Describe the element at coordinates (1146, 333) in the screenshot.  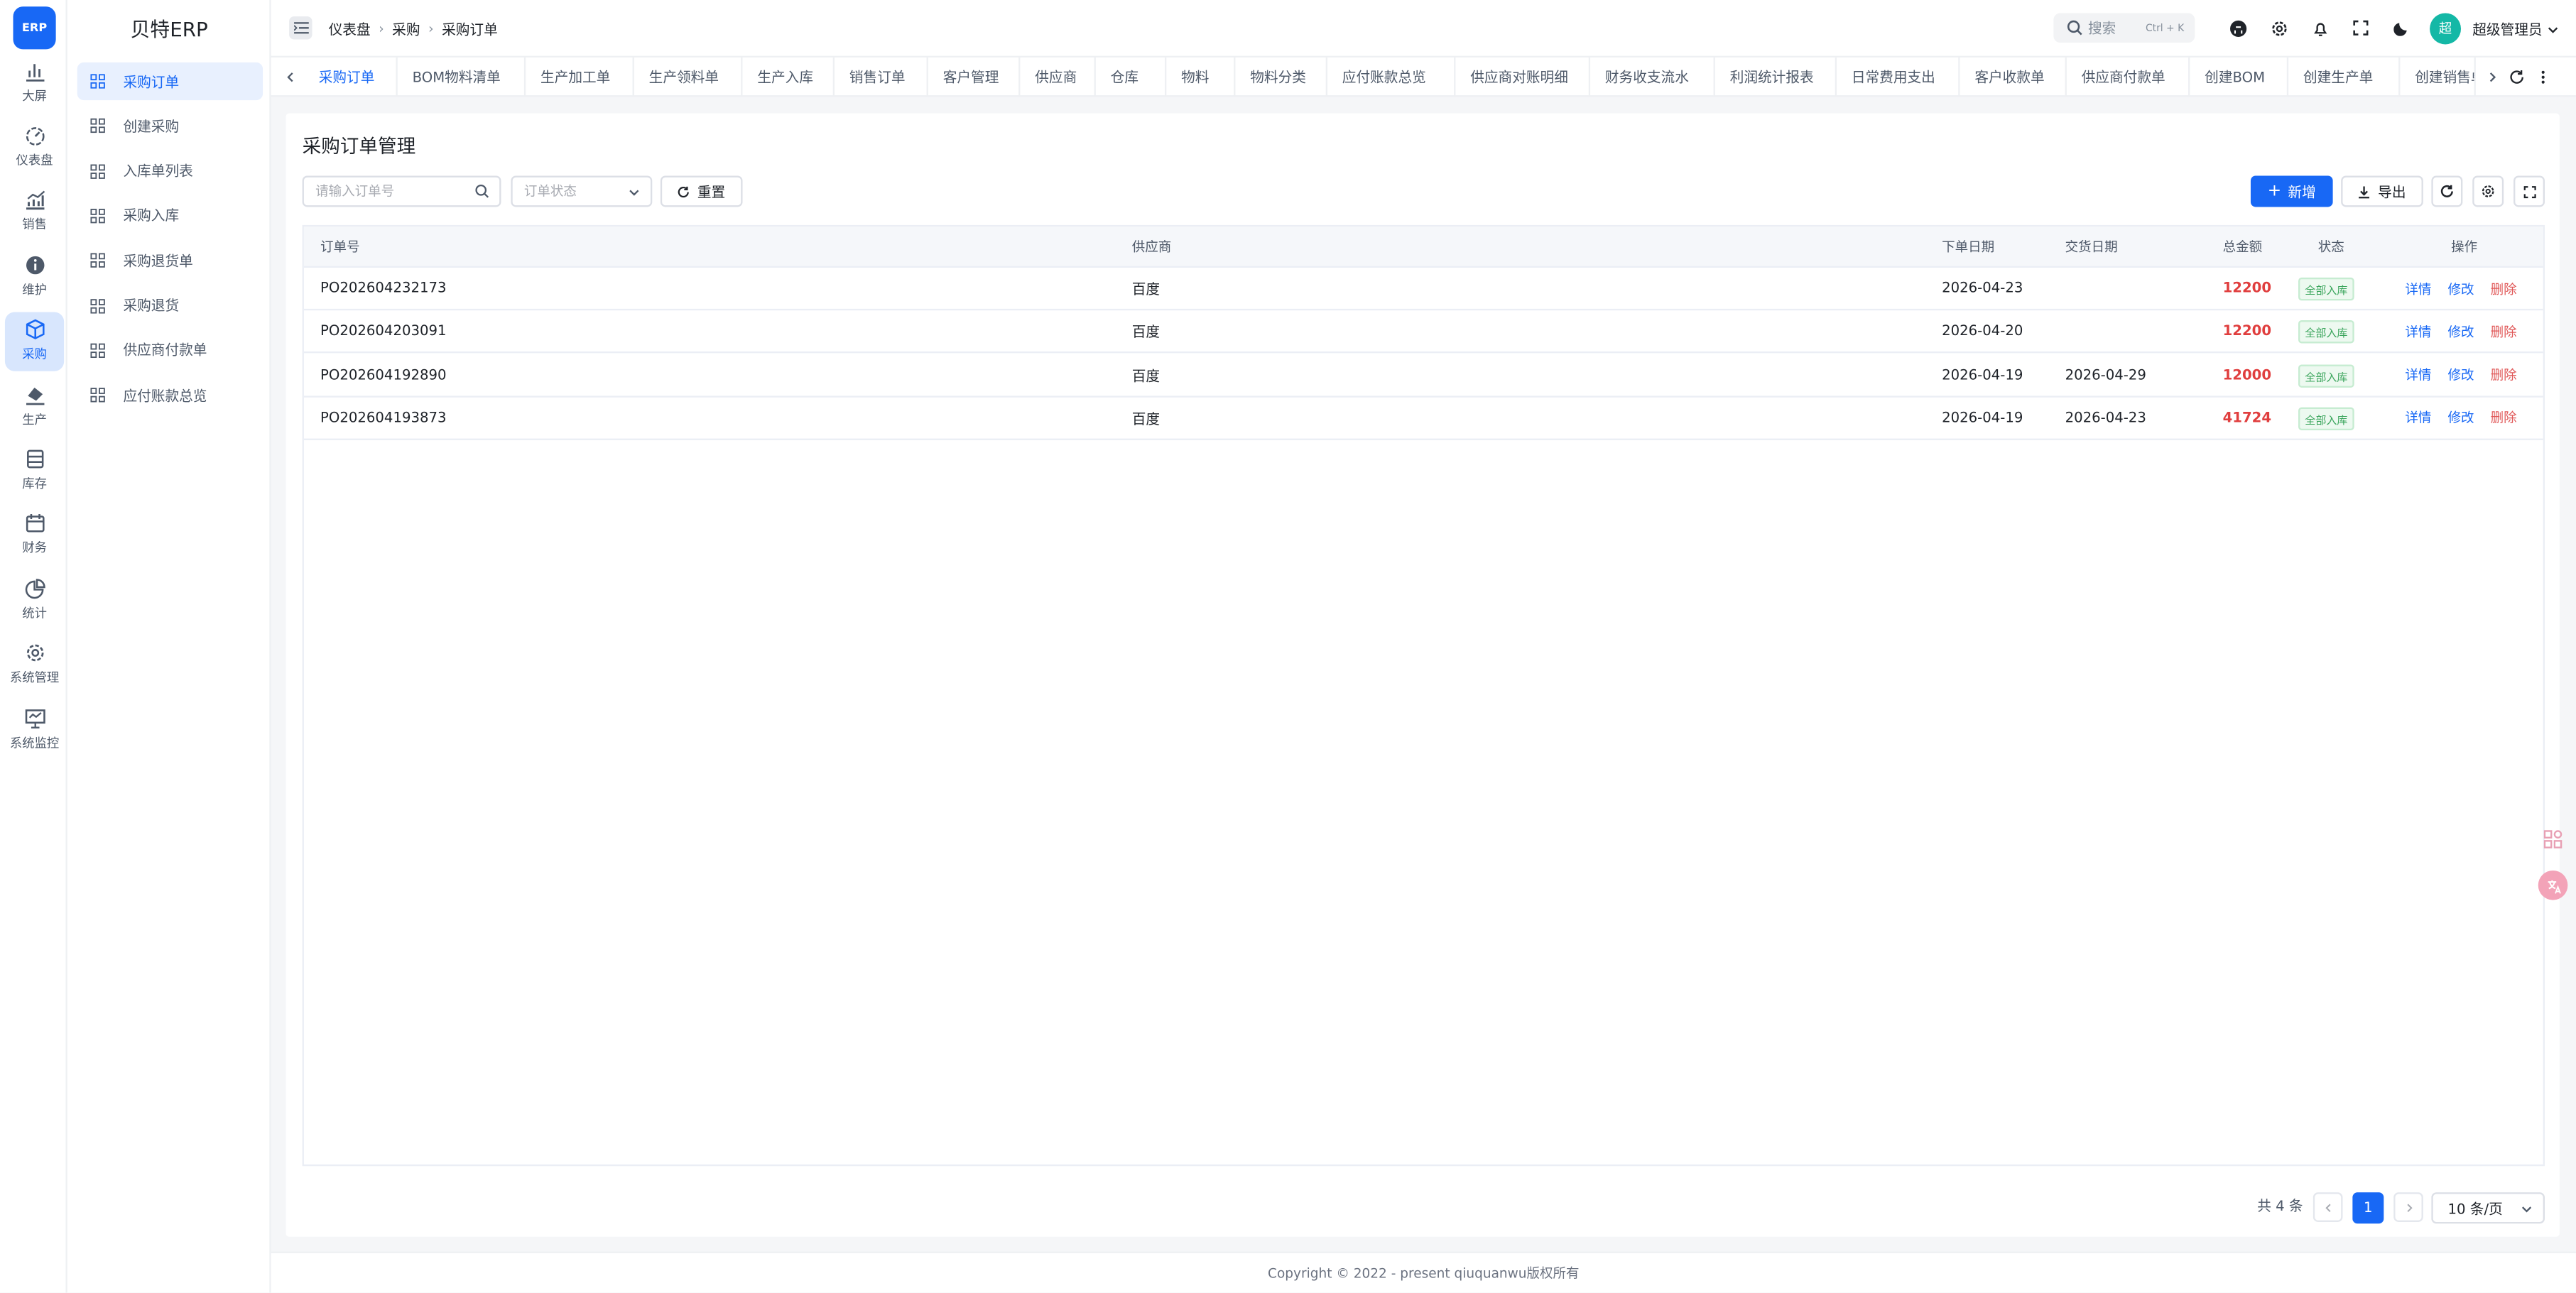
I see `cell-supplier: 百度` at that location.